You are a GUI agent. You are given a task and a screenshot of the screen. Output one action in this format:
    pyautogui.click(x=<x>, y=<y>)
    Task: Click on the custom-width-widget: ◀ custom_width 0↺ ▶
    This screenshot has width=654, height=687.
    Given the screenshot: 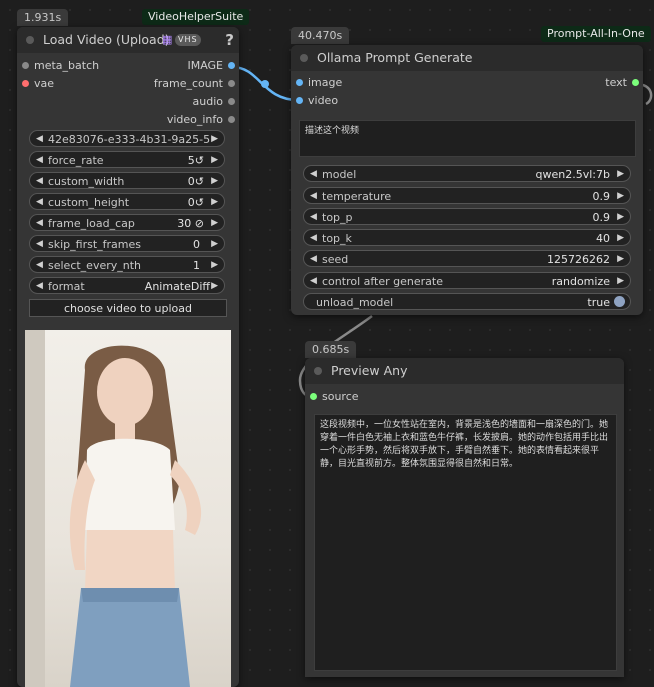 What is the action you would take?
    pyautogui.click(x=127, y=180)
    